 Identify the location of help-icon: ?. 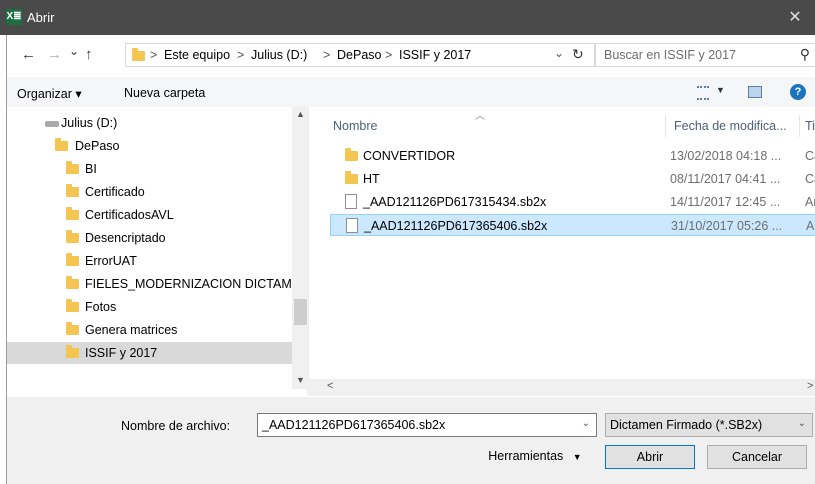
(798, 92).